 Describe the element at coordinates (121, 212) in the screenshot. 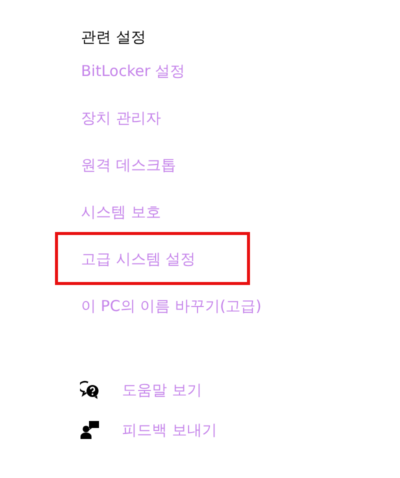

I see `settings-link: 시스템 보호` at that location.